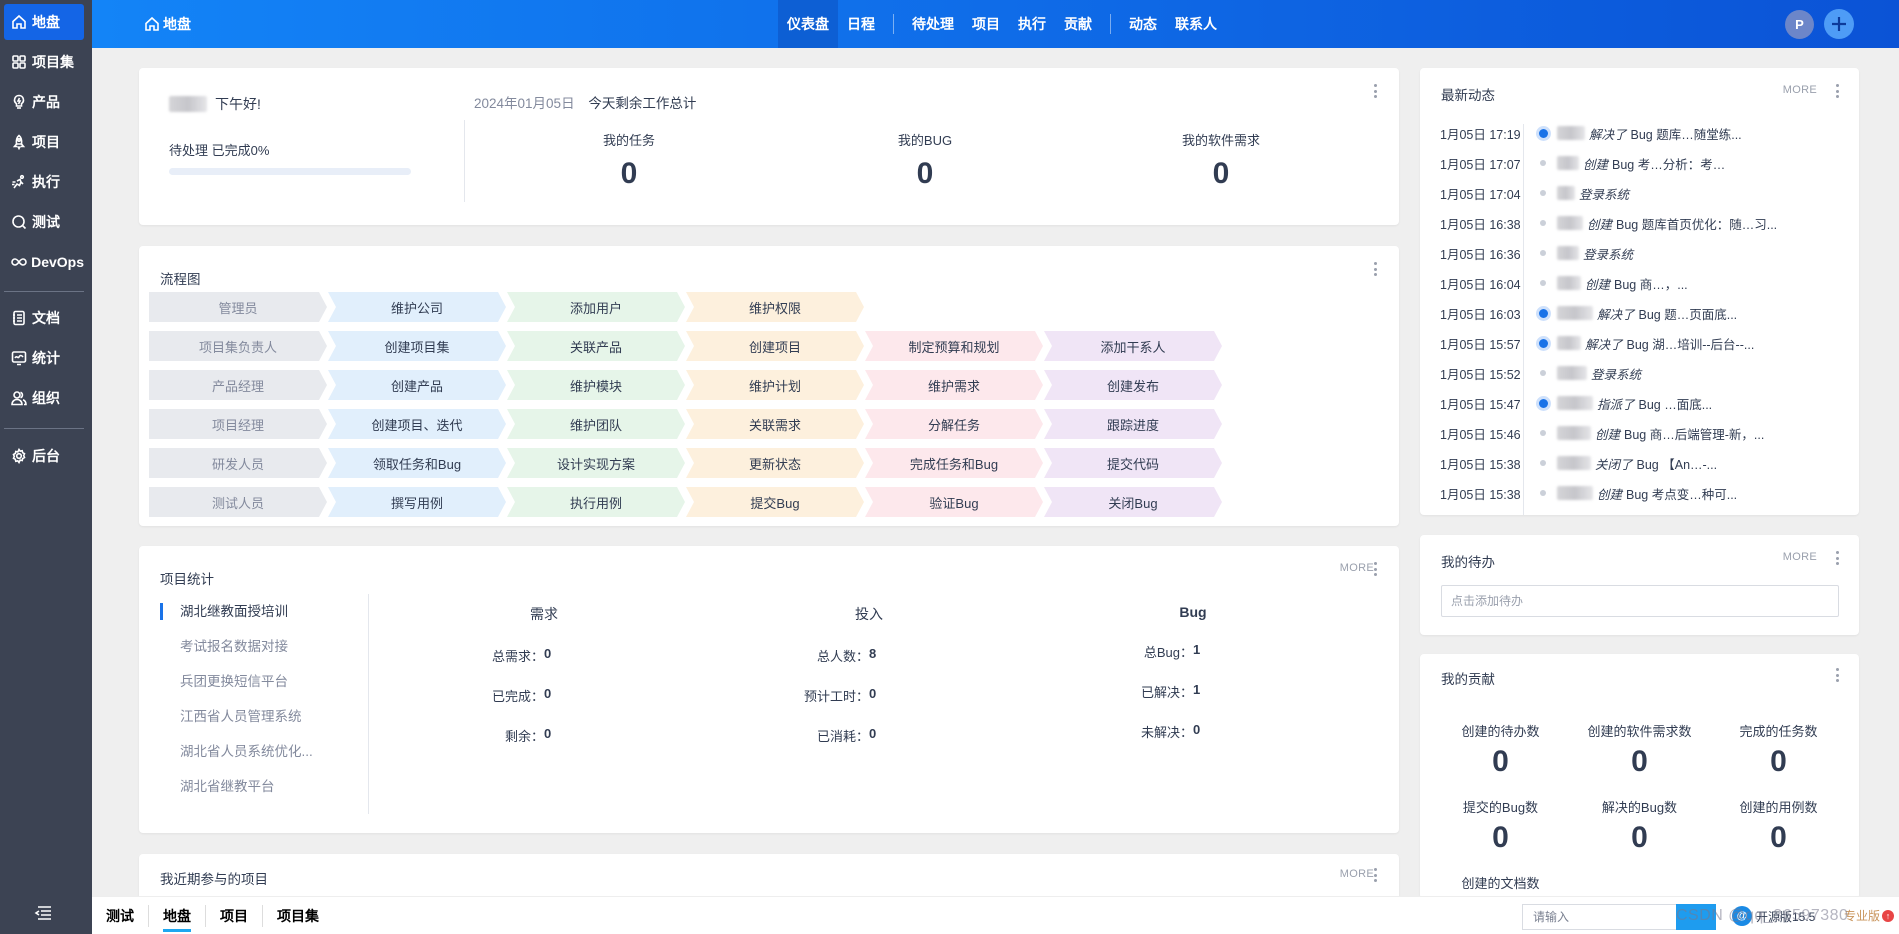 Image resolution: width=1899 pixels, height=934 pixels. I want to click on activity-item: 1月05日 15:52 登录系统, so click(1640, 373).